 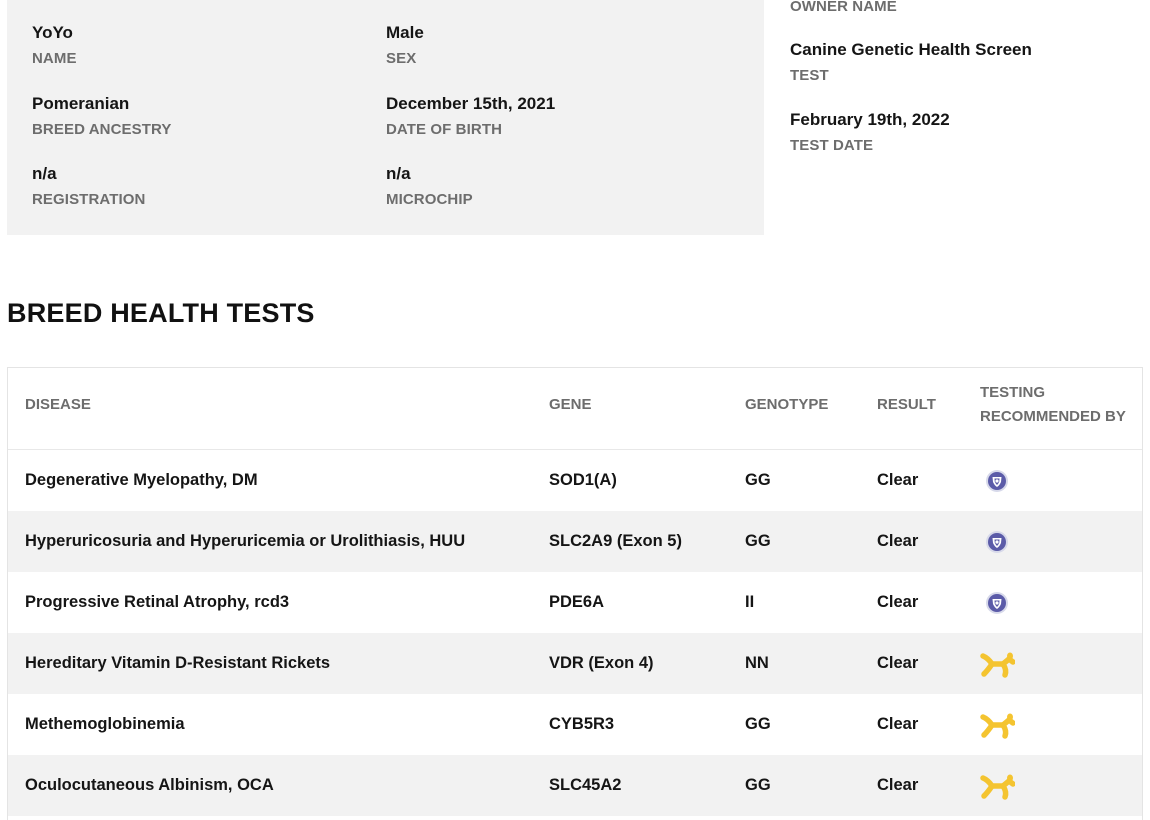 I want to click on gene-cell: CYB5R3, so click(x=582, y=724).